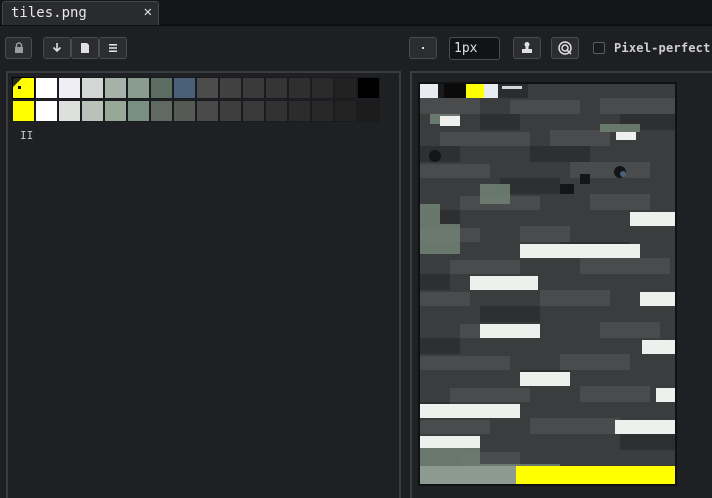 Image resolution: width=712 pixels, height=498 pixels. What do you see at coordinates (49, 13) in the screenshot?
I see `tab-title: tiles.png` at bounding box center [49, 13].